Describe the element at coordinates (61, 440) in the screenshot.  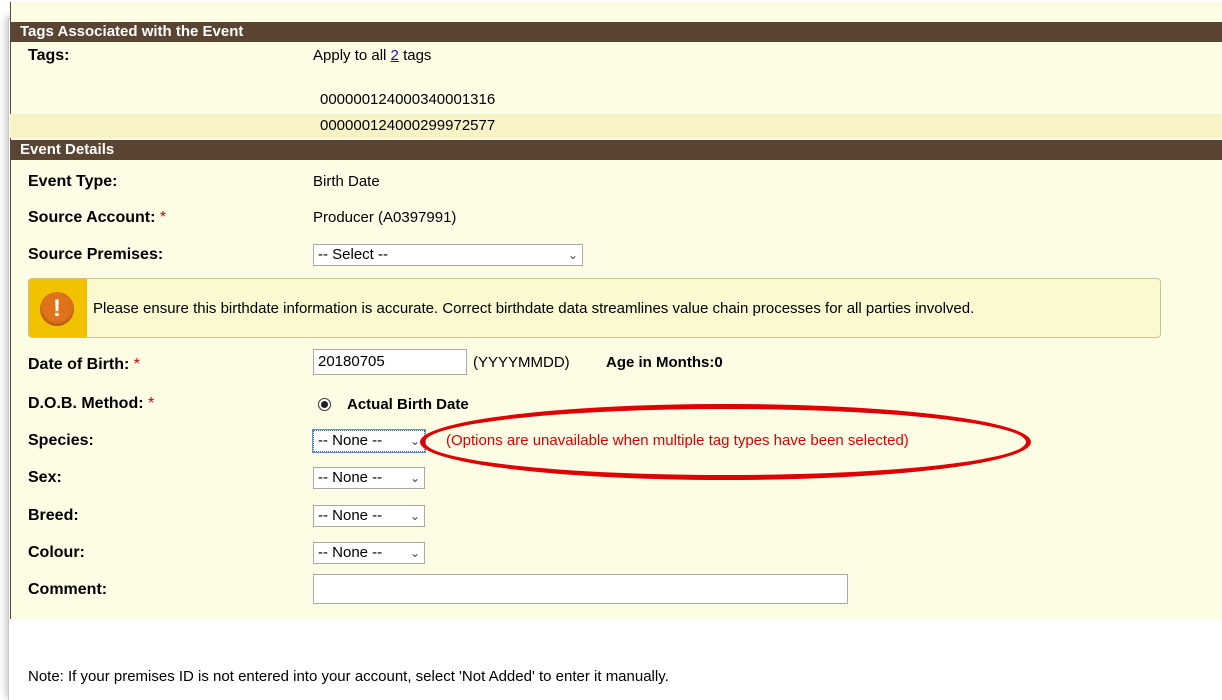
I see `species-label: Species:` at that location.